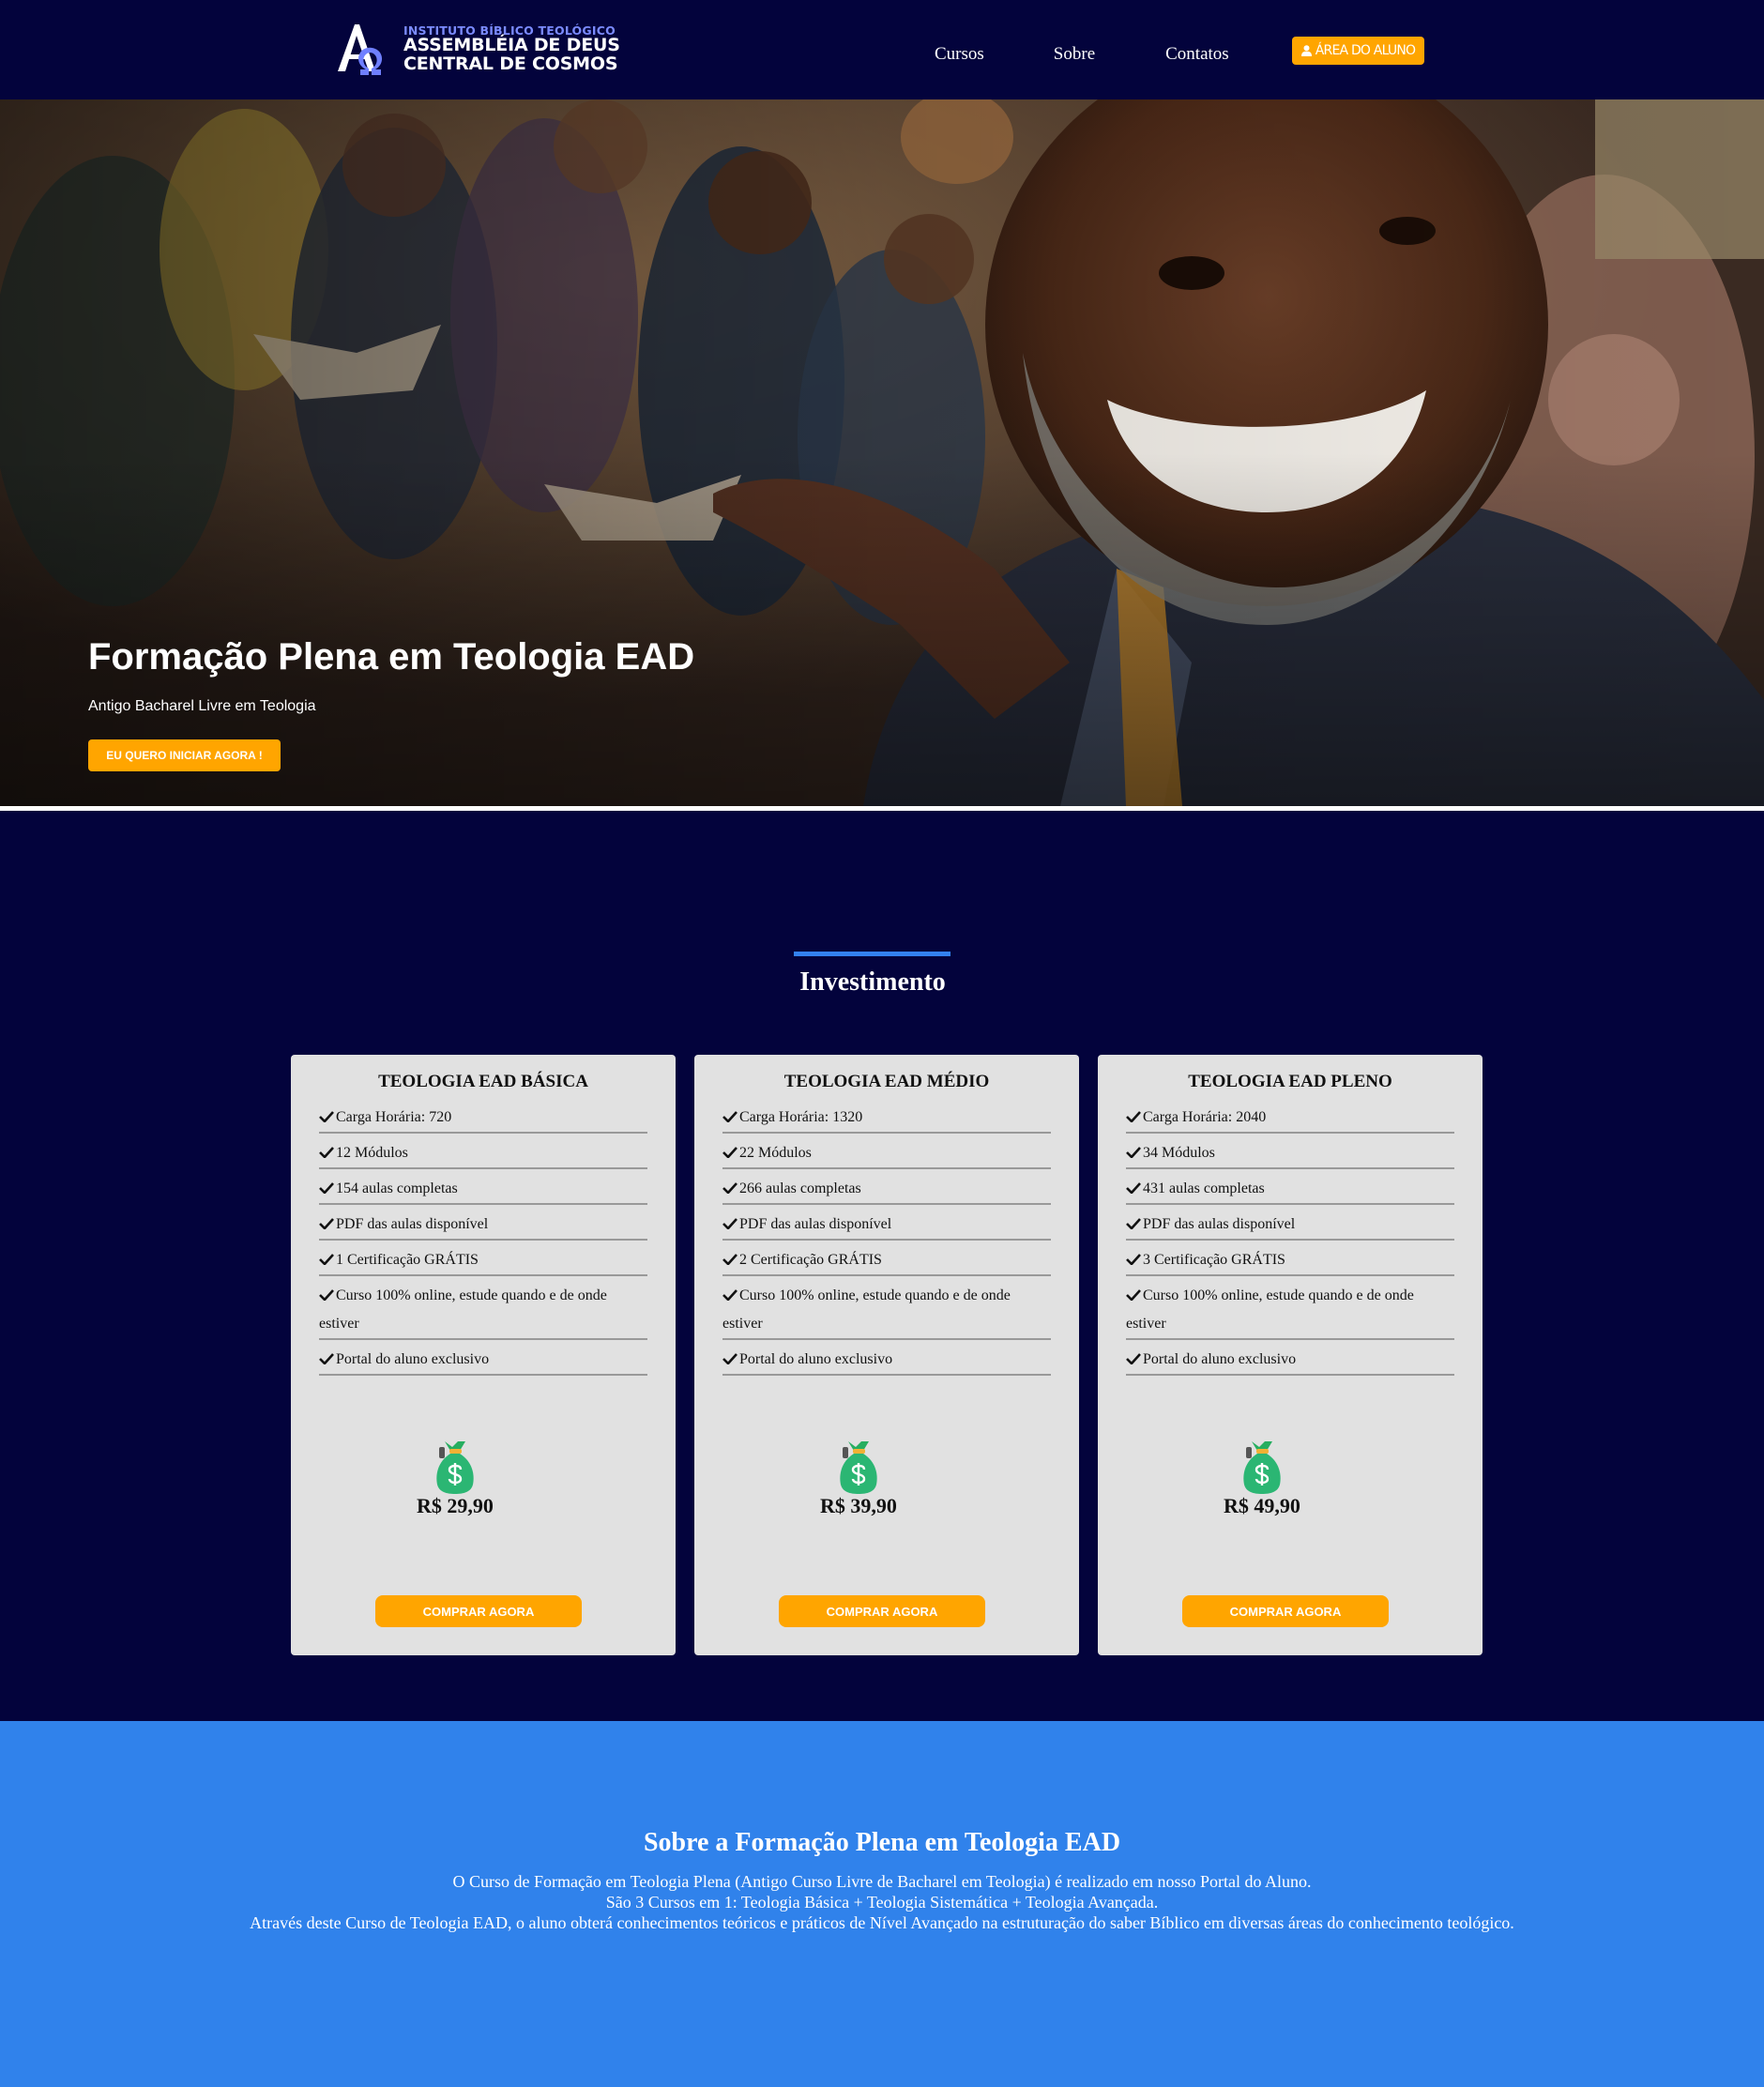 This screenshot has height=2087, width=1764. I want to click on feature-text: 34 Módulos, so click(1179, 1153).